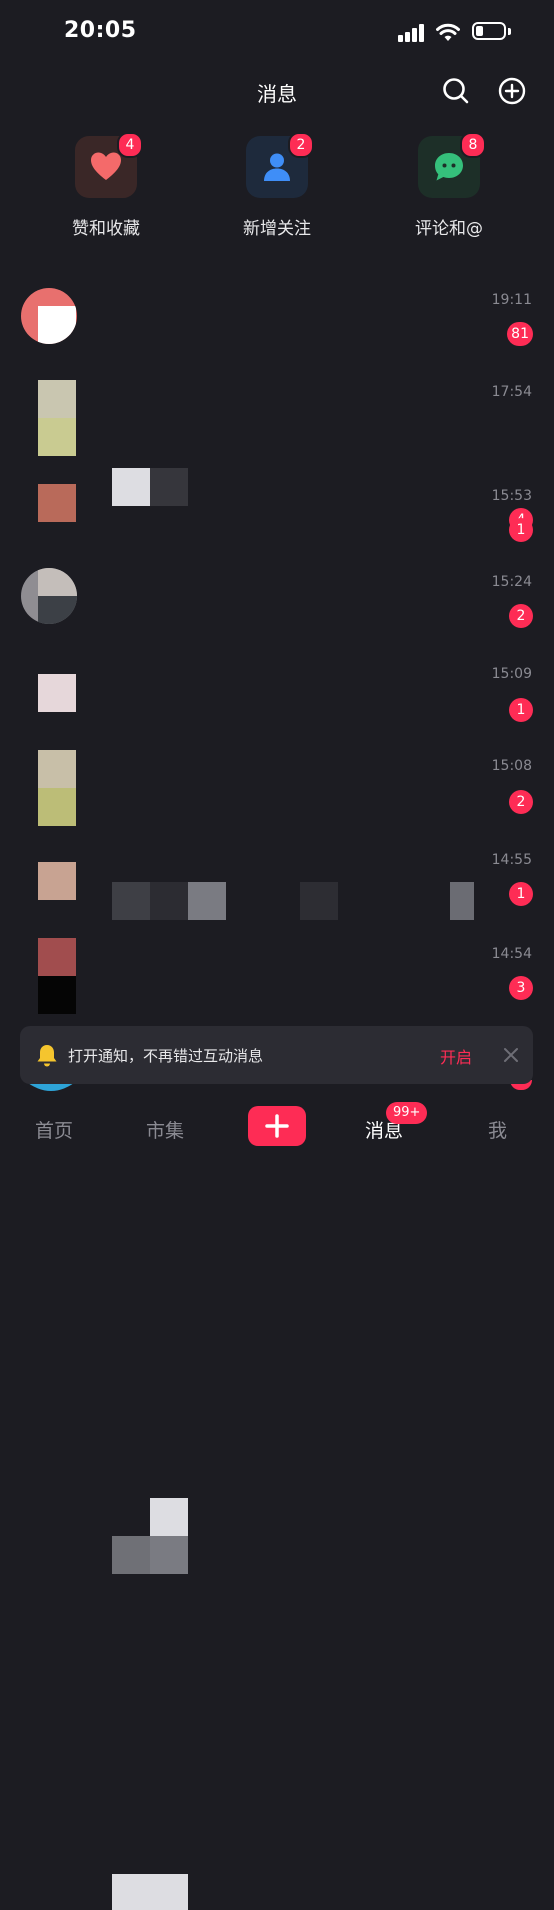 This screenshot has height=1910, width=554. I want to click on followers-tile: 2, so click(280, 165).